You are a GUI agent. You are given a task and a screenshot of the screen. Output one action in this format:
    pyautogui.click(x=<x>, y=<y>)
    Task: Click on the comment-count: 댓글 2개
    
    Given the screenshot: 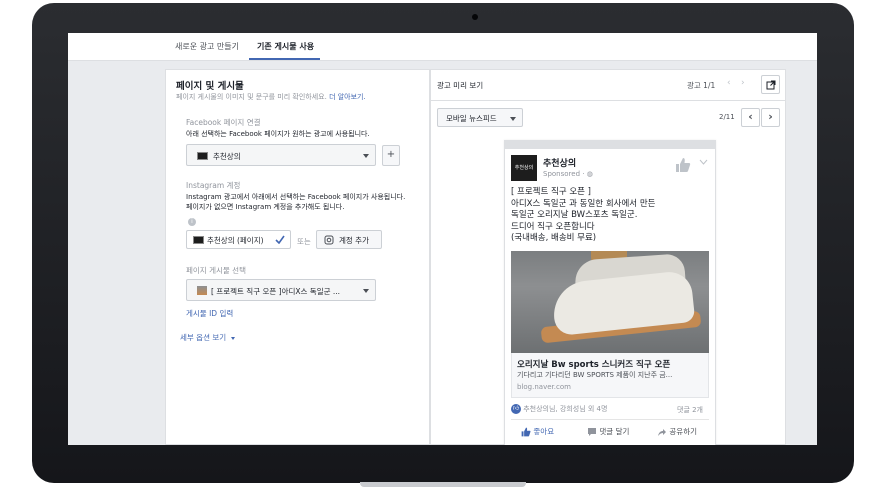 What is the action you would take?
    pyautogui.click(x=690, y=410)
    